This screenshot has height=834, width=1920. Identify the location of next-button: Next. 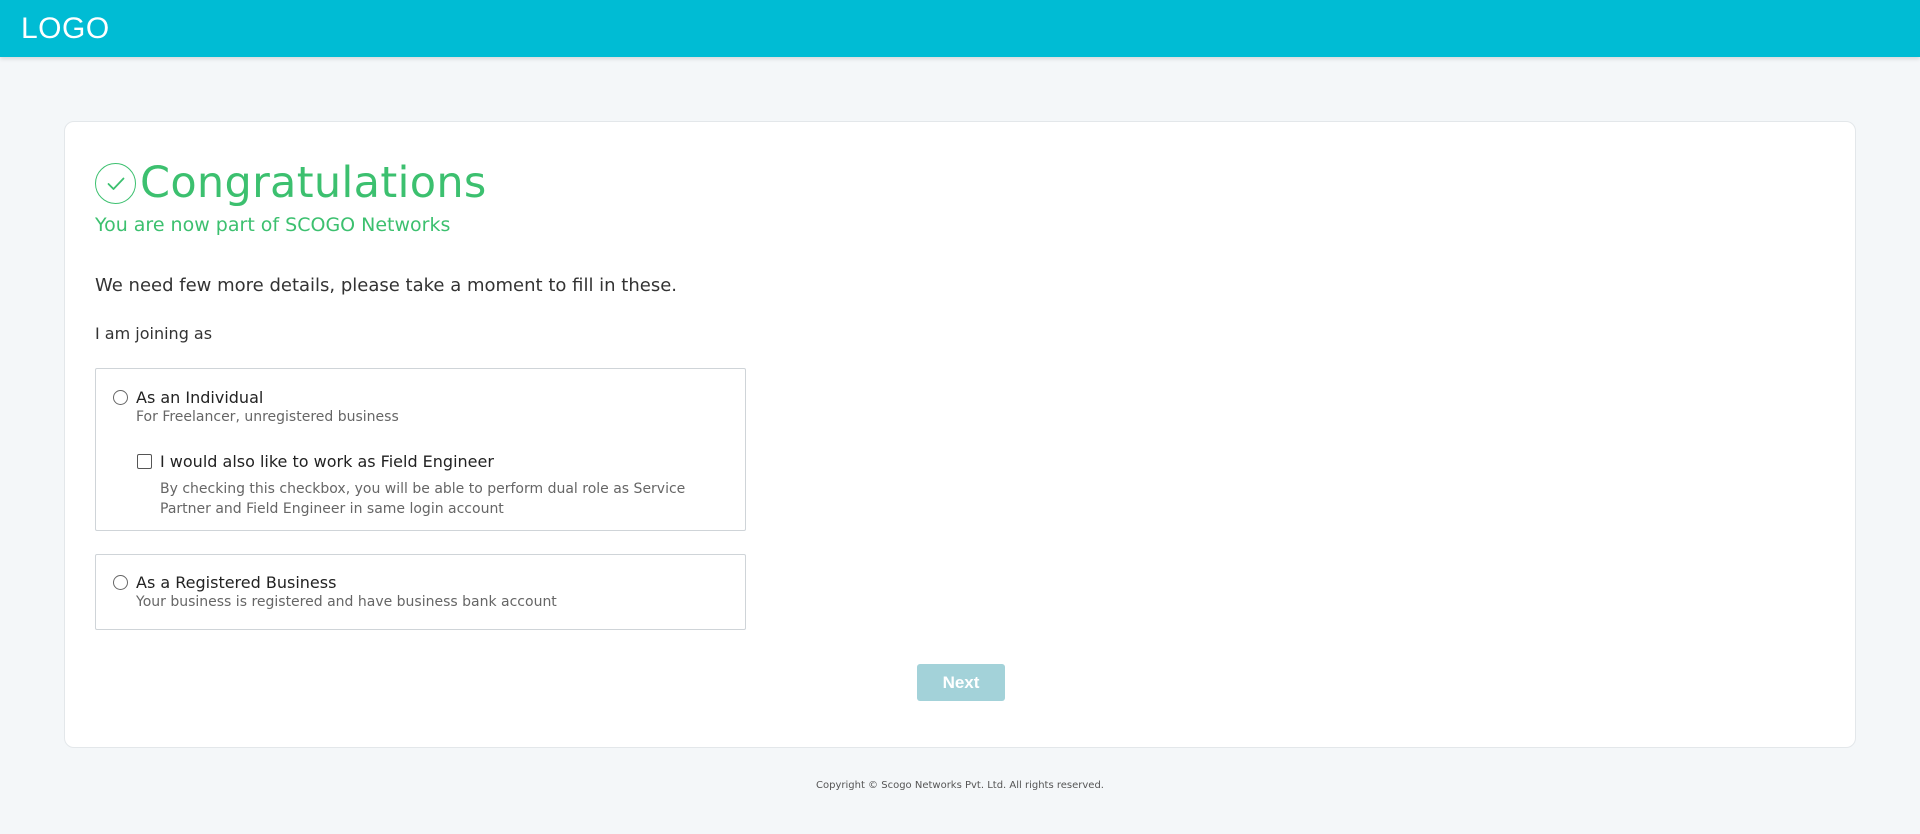
(961, 682).